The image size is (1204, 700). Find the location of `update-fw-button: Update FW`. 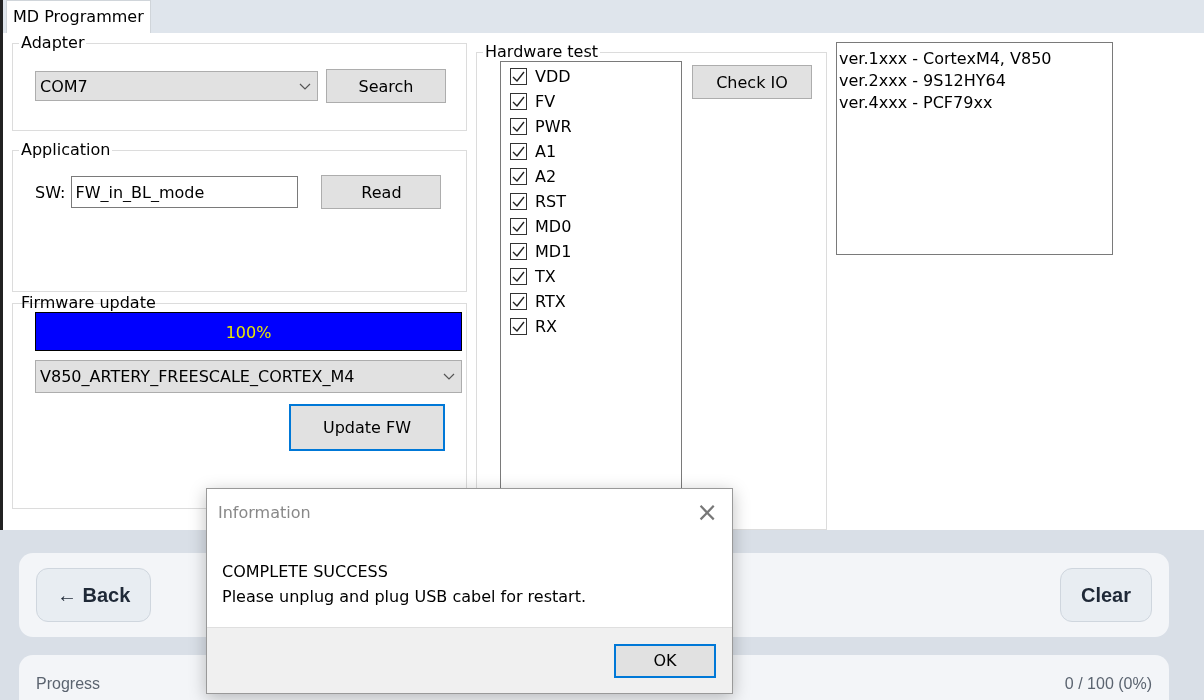

update-fw-button: Update FW is located at coordinates (367, 427).